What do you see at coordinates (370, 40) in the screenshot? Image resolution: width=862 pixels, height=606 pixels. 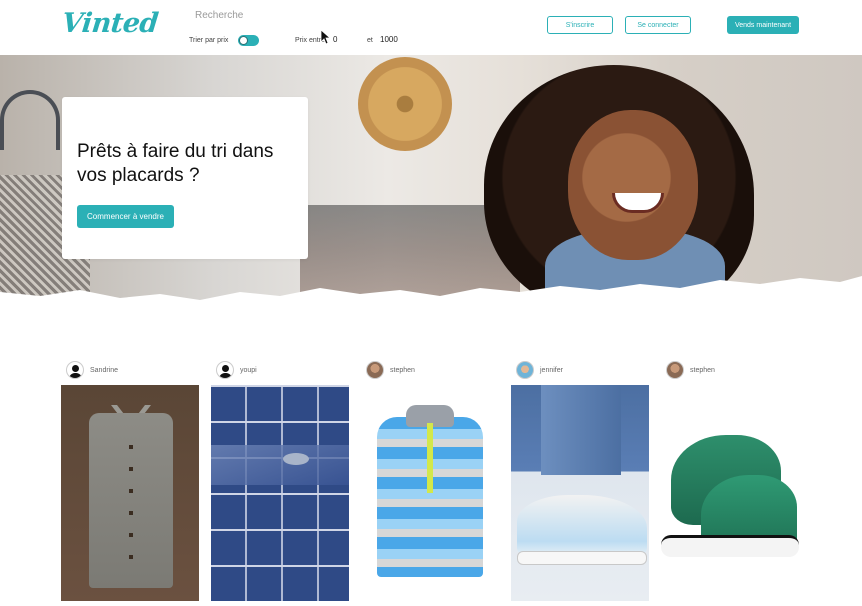 I see `price-and-label: et` at bounding box center [370, 40].